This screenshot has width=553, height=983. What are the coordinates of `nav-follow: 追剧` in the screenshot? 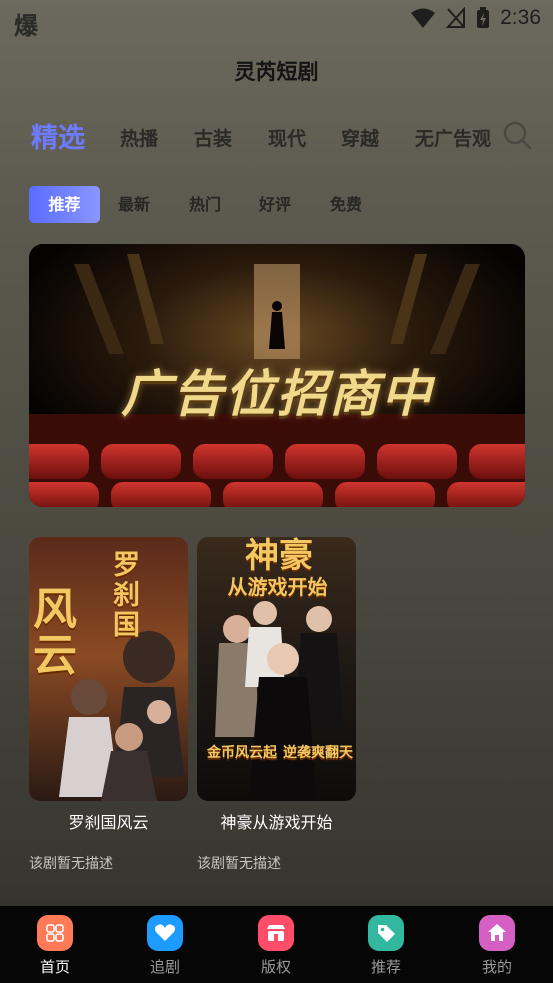 It's located at (165, 944).